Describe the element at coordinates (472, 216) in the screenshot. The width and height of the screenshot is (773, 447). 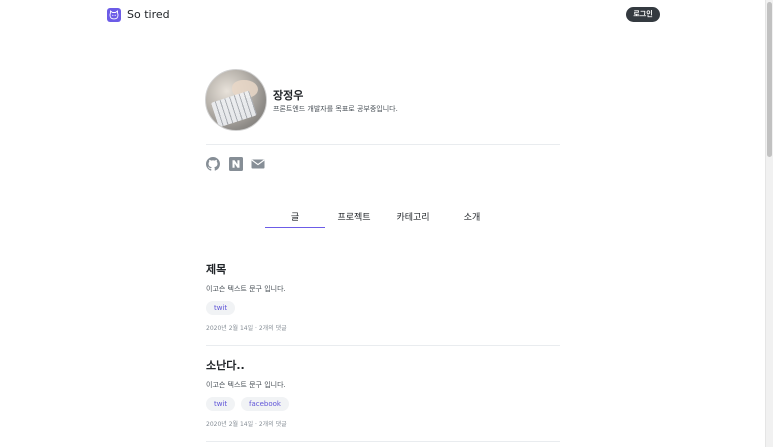
I see `tab-about: 소개` at that location.